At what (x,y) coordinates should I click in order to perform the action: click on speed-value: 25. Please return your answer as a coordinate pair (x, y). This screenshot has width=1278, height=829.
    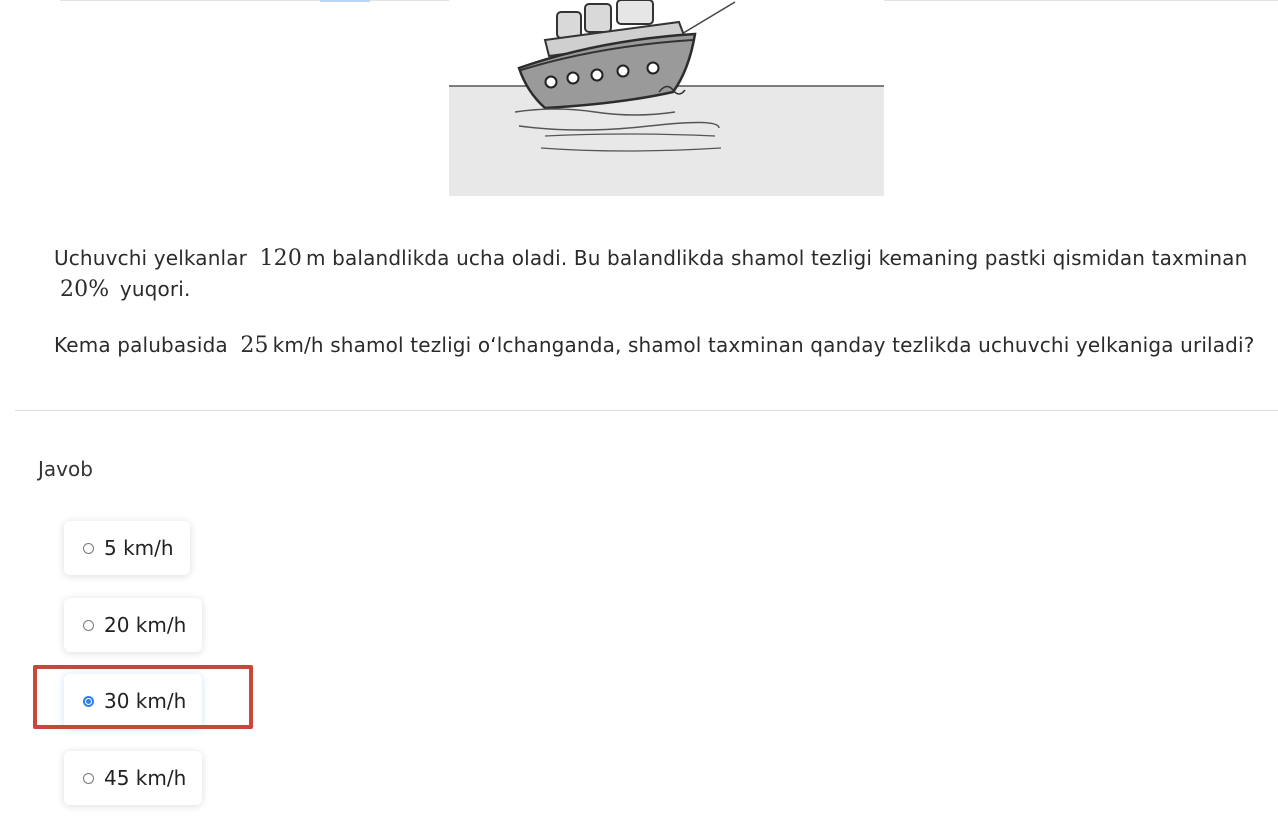
    Looking at the image, I should click on (254, 345).